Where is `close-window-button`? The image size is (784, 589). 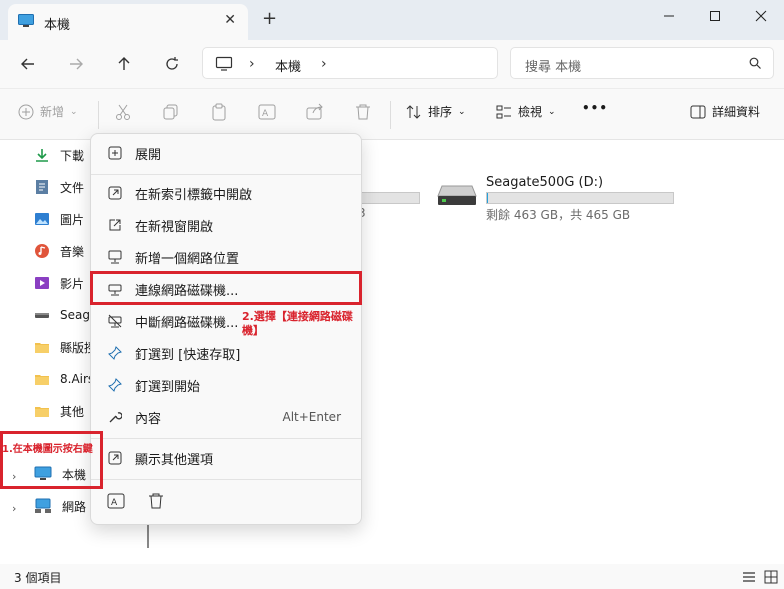 close-window-button is located at coordinates (761, 16).